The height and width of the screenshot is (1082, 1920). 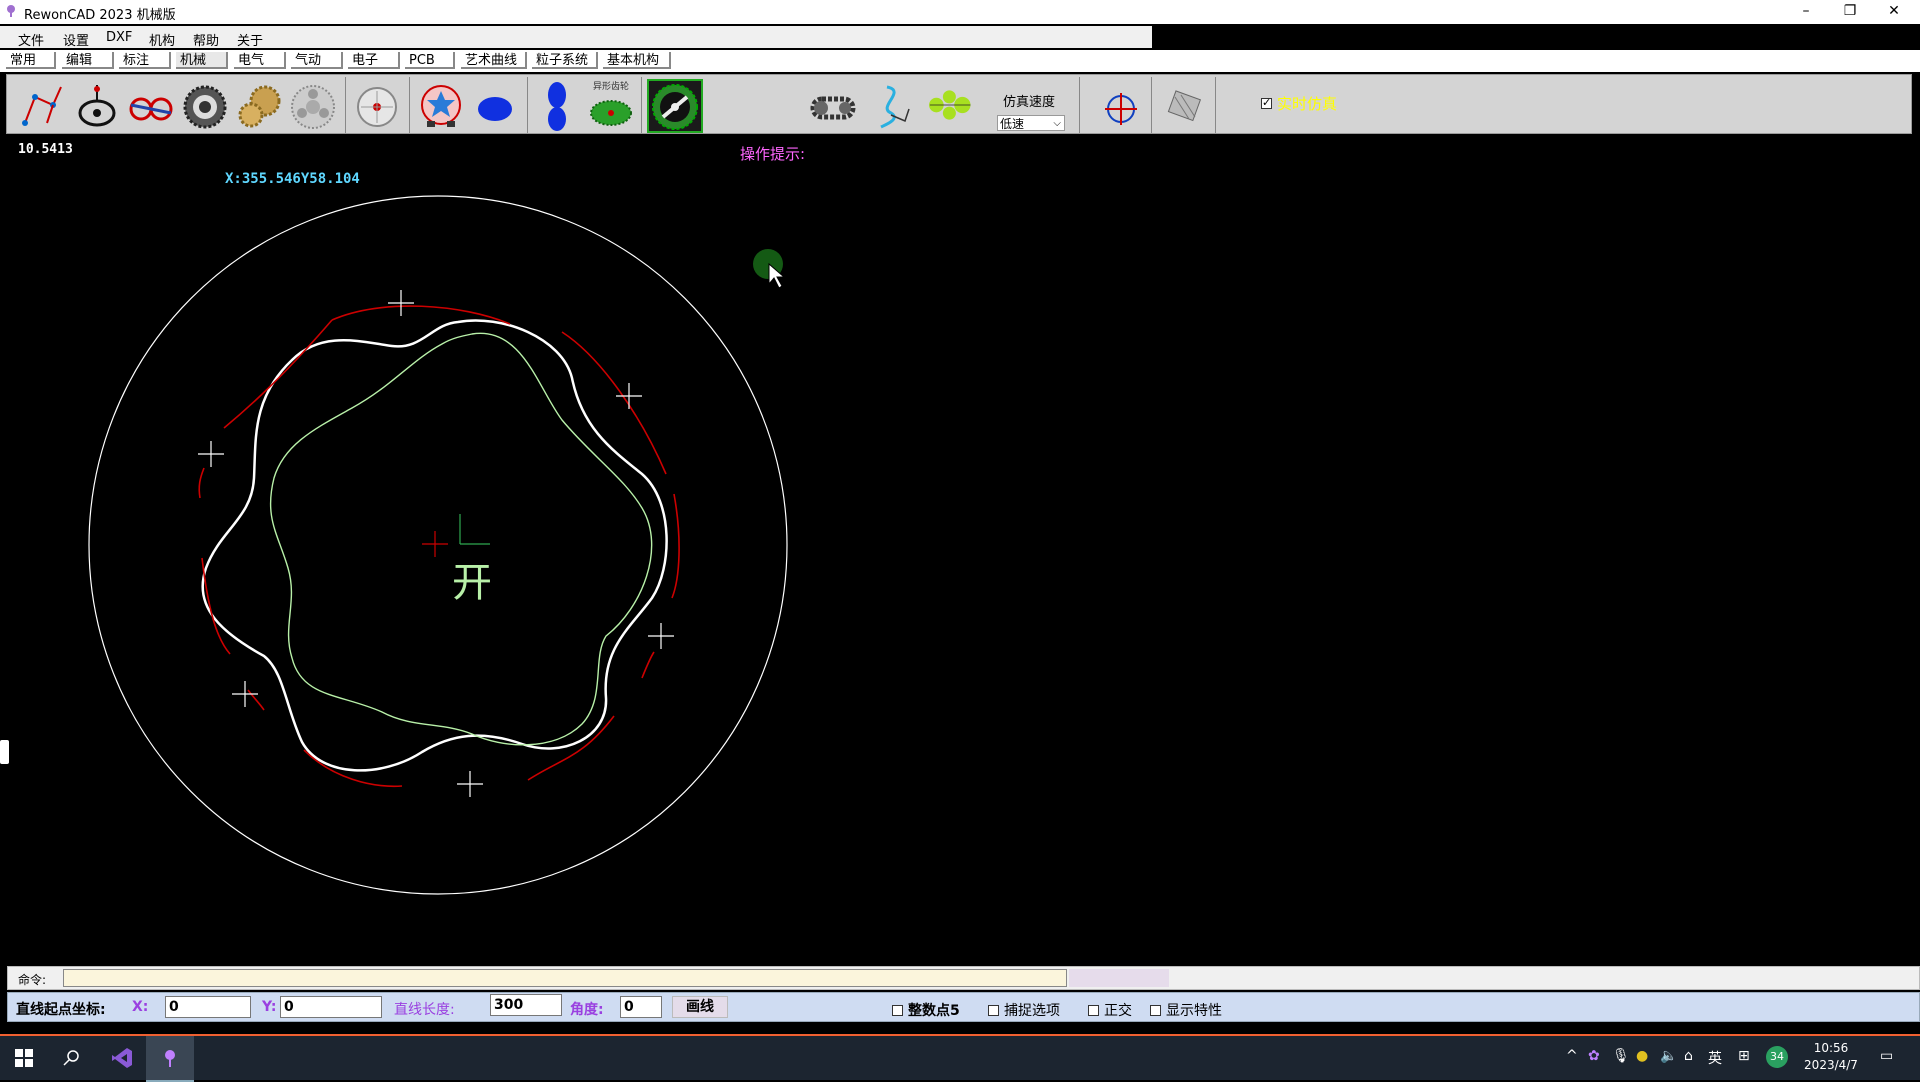 What do you see at coordinates (494, 60) in the screenshot?
I see `tab-art-curve: 艺术曲线` at bounding box center [494, 60].